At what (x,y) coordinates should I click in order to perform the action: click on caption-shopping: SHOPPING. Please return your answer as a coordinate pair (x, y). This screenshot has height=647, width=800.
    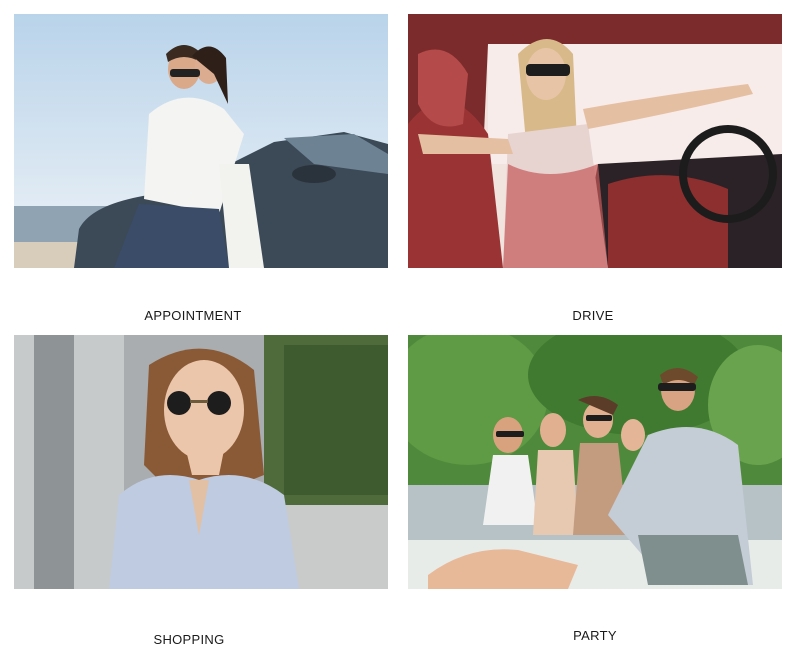
    Looking at the image, I should click on (189, 639).